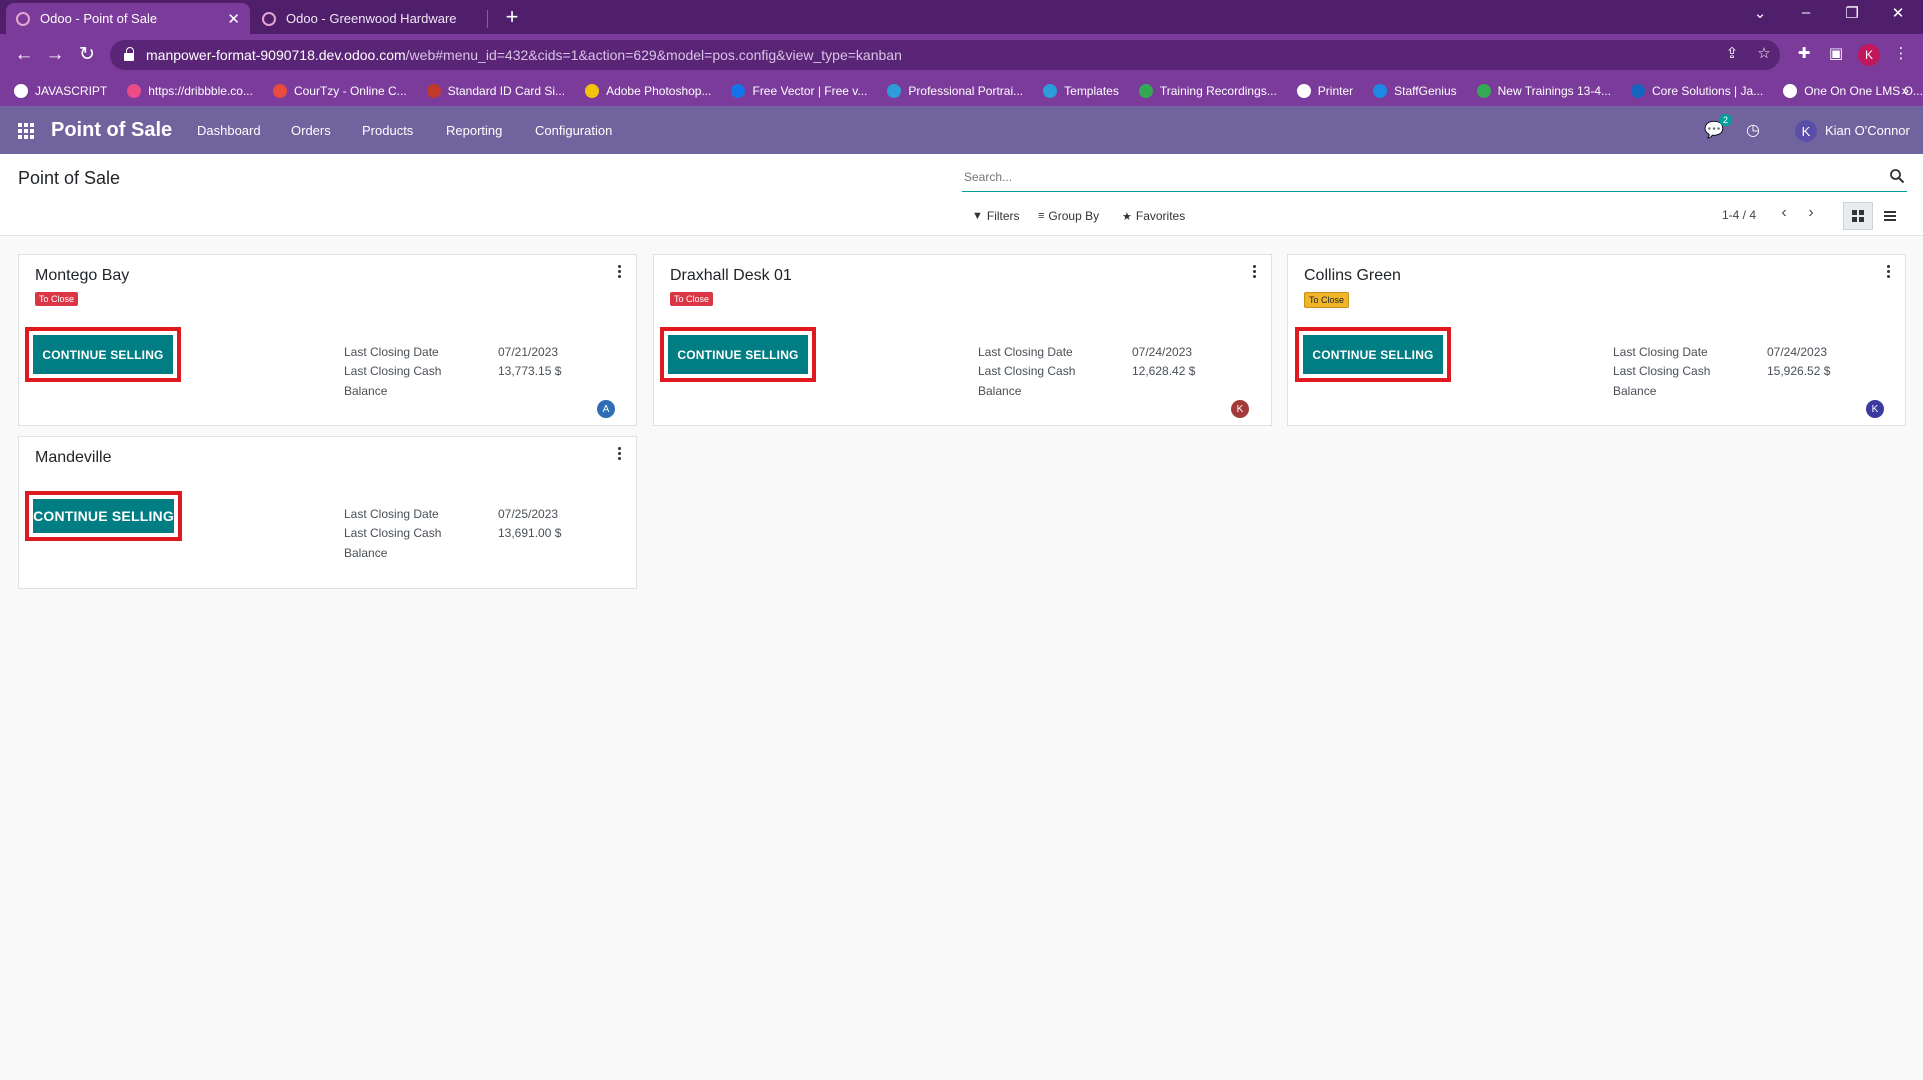 This screenshot has width=1923, height=1080. I want to click on tab-search-icon: ⌄, so click(1760, 13).